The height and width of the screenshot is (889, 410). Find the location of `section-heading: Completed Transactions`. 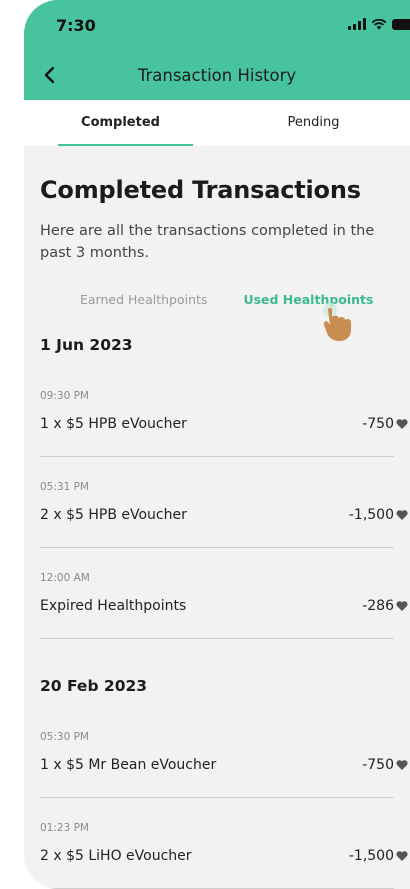

section-heading: Completed Transactions is located at coordinates (200, 190).